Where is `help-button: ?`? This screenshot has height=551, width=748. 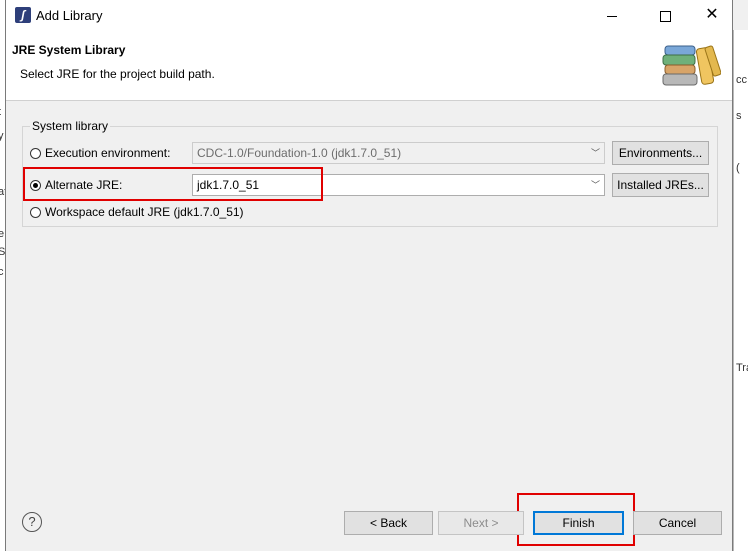
help-button: ? is located at coordinates (32, 522).